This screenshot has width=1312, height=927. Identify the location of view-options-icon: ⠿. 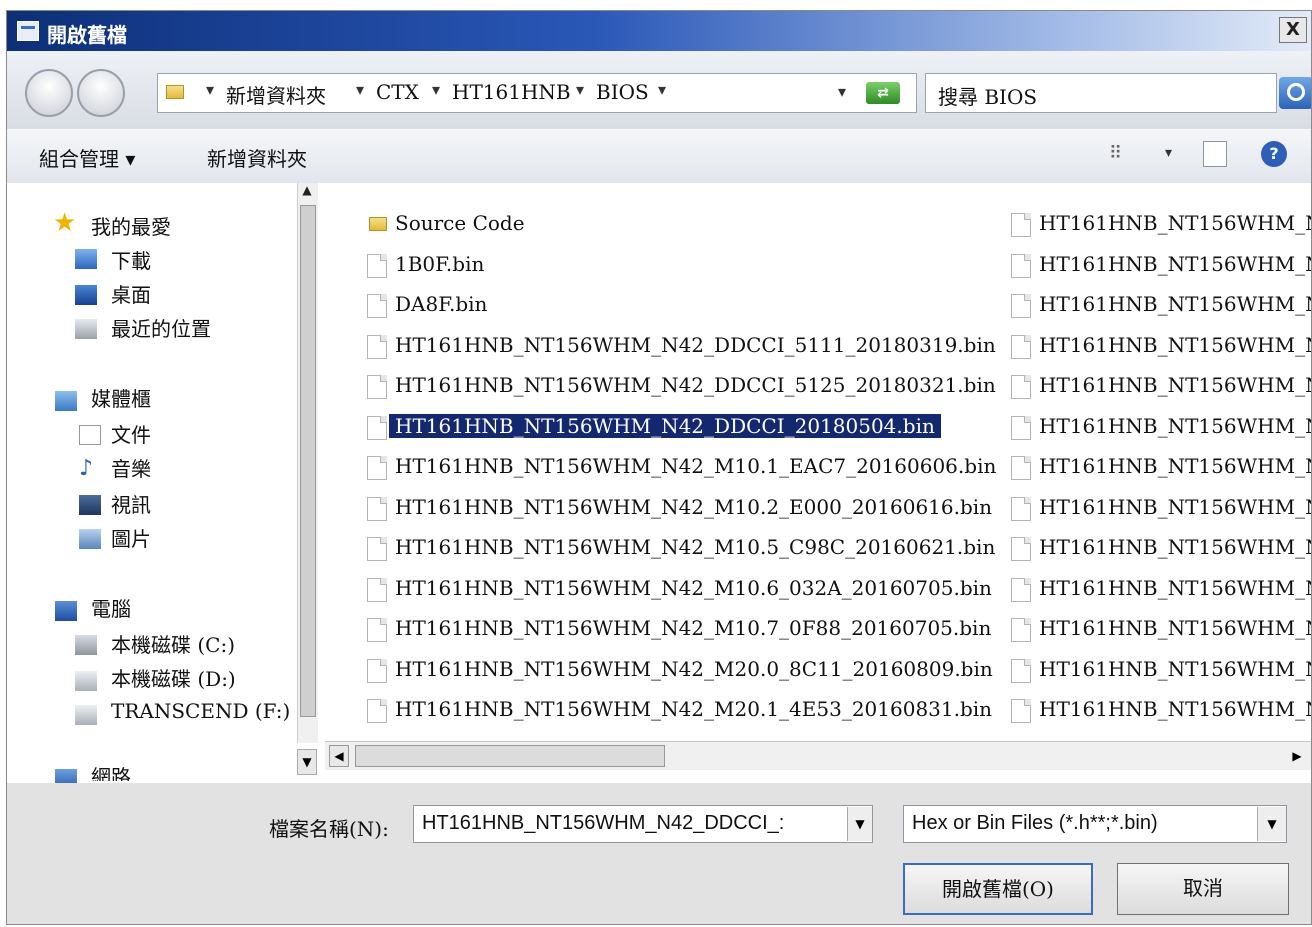
(1115, 153).